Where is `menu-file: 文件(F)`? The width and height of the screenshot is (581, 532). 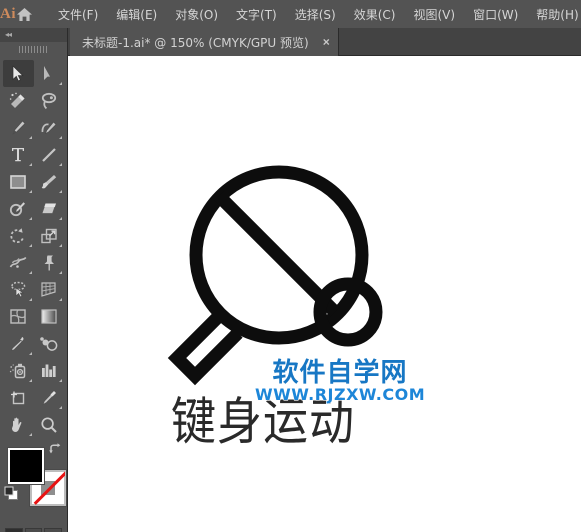 menu-file: 文件(F) is located at coordinates (78, 14).